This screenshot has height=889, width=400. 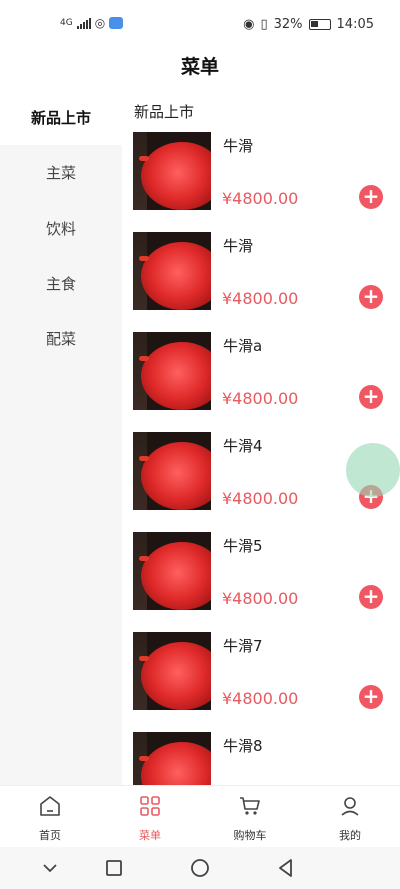 What do you see at coordinates (355, 24) in the screenshot?
I see `clock: 14:05` at bounding box center [355, 24].